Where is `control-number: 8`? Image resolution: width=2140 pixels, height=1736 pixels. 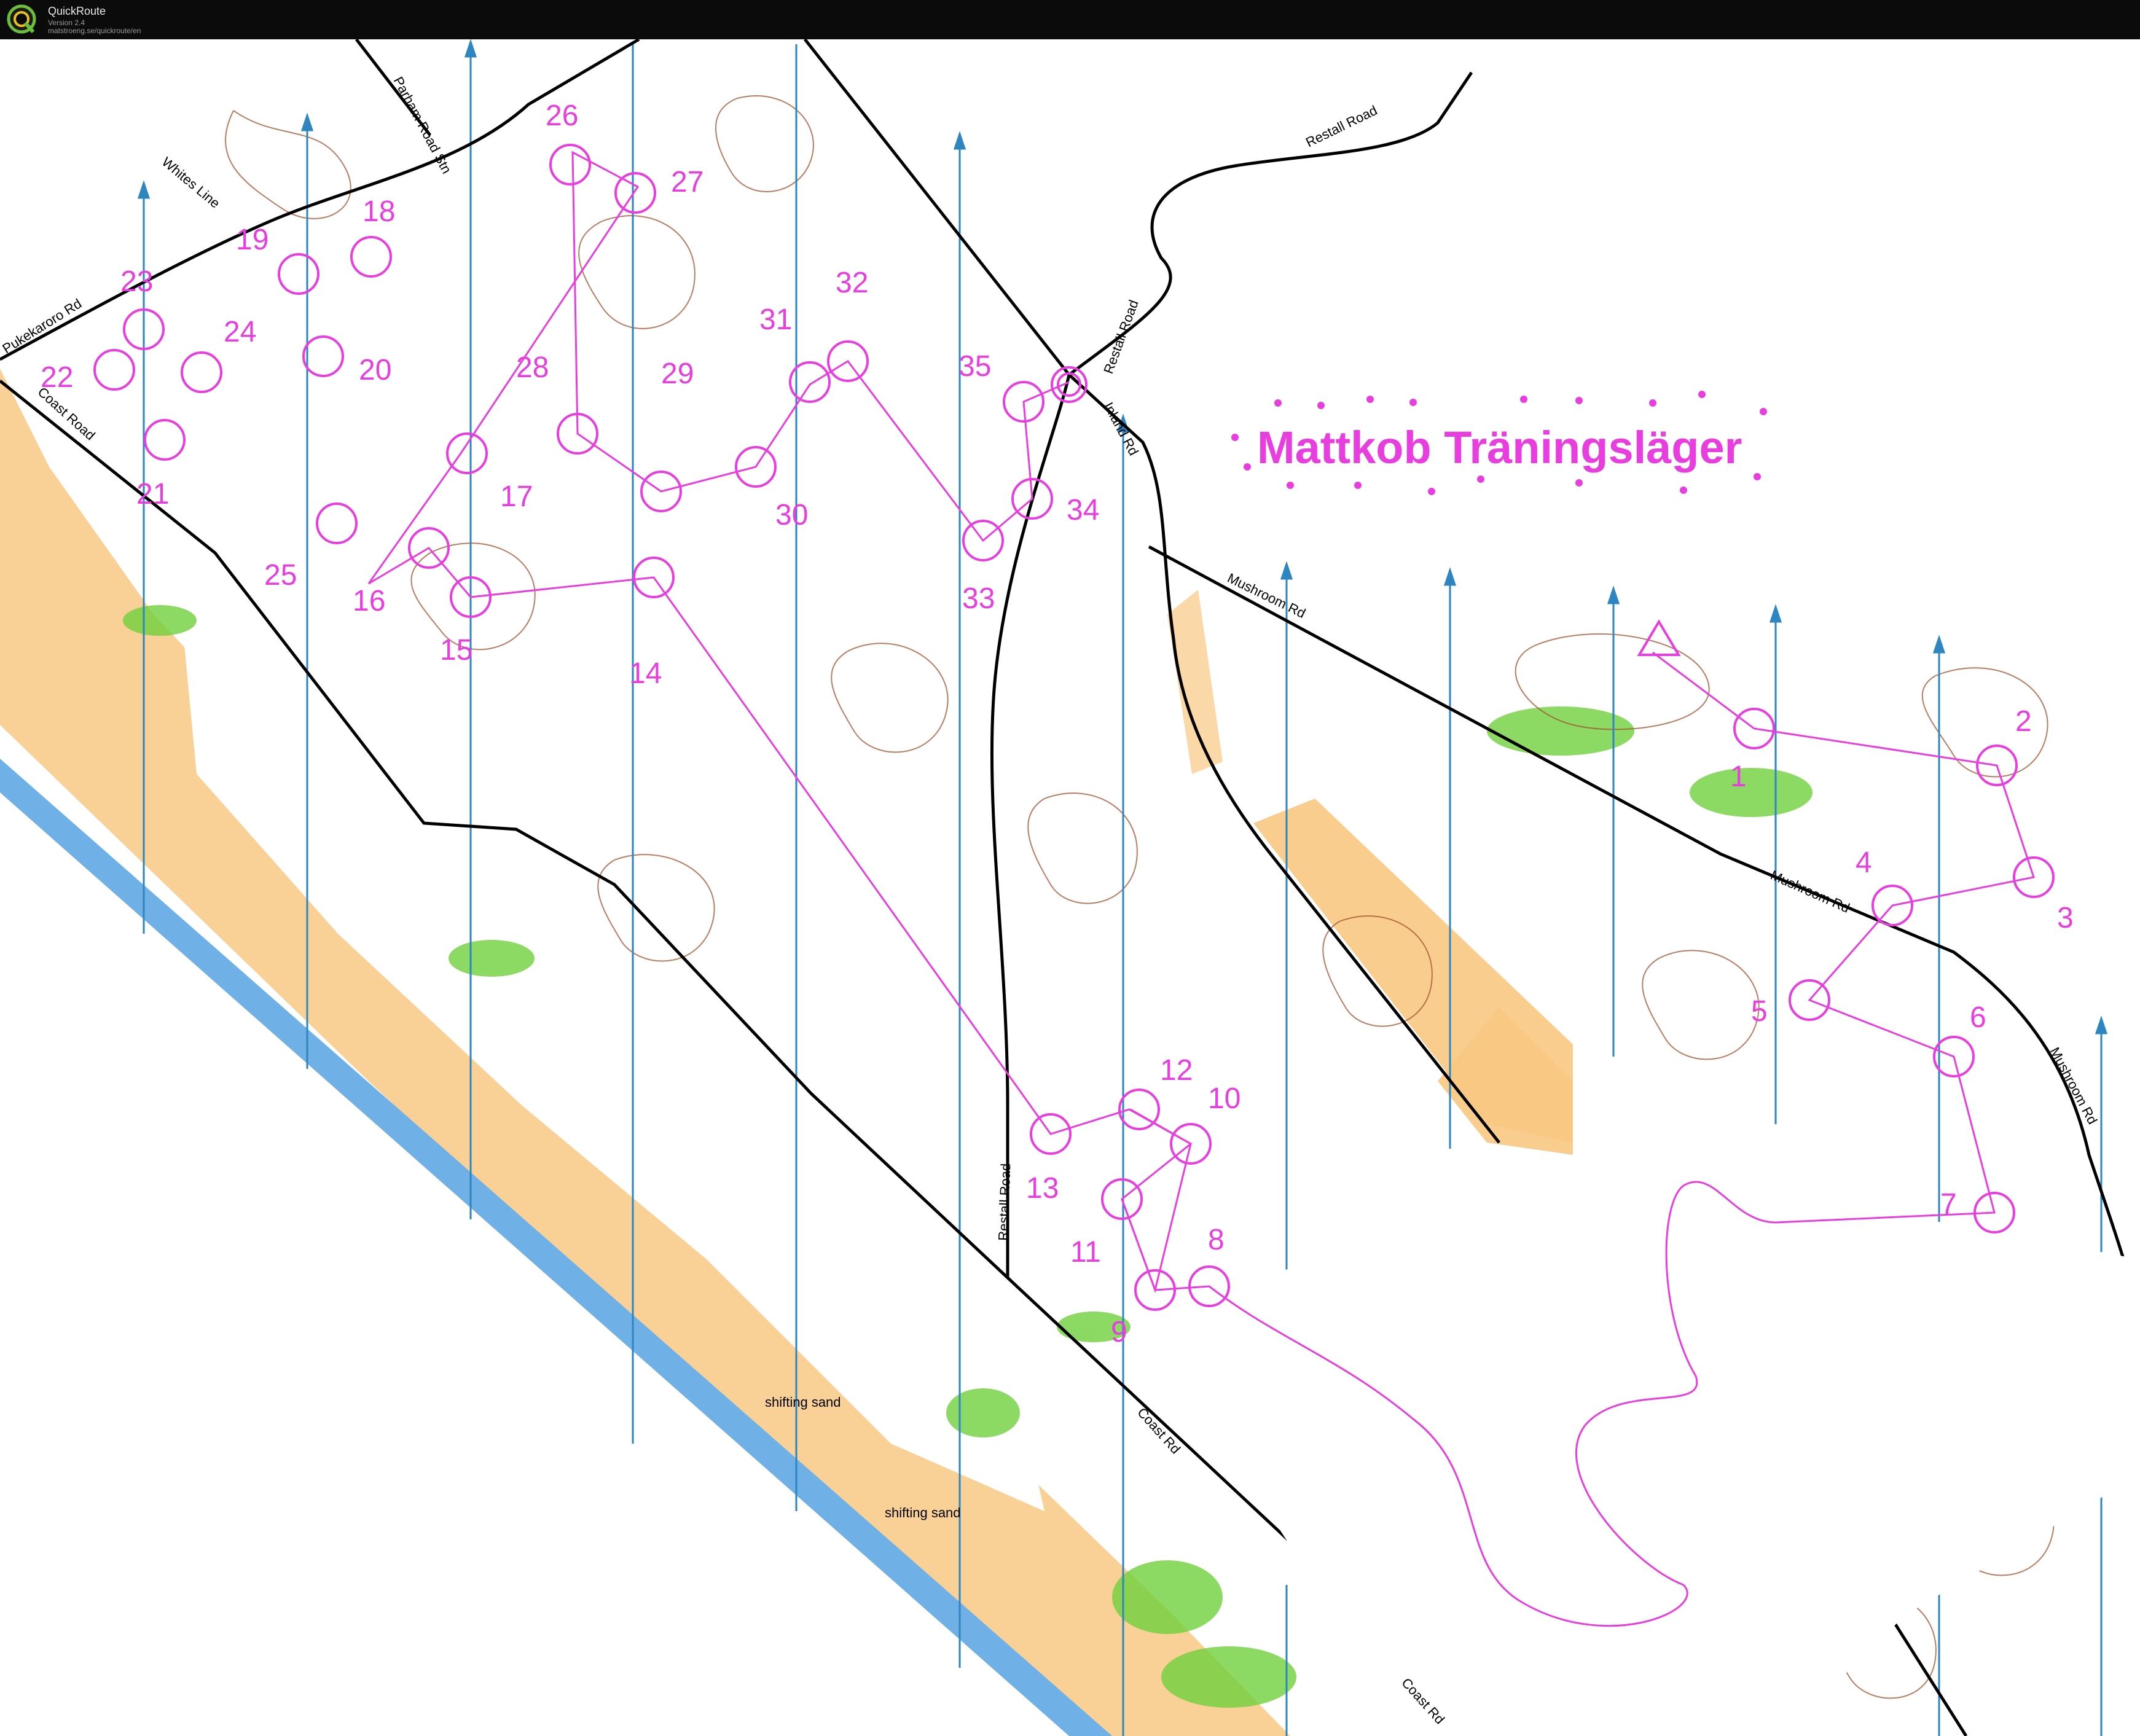 control-number: 8 is located at coordinates (1217, 1240).